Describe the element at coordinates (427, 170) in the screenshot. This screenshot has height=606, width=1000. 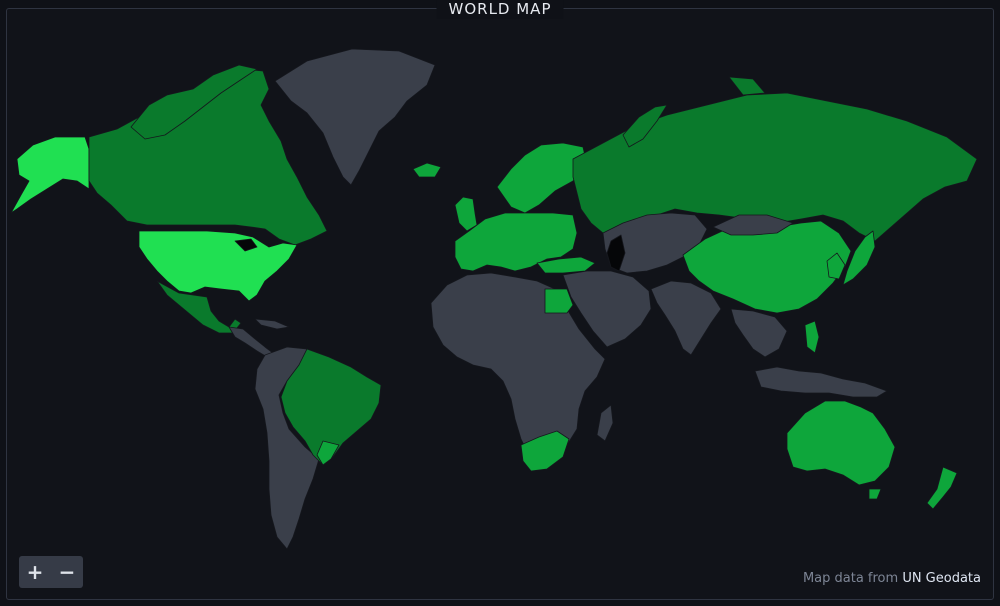
I see `country-iceland` at that location.